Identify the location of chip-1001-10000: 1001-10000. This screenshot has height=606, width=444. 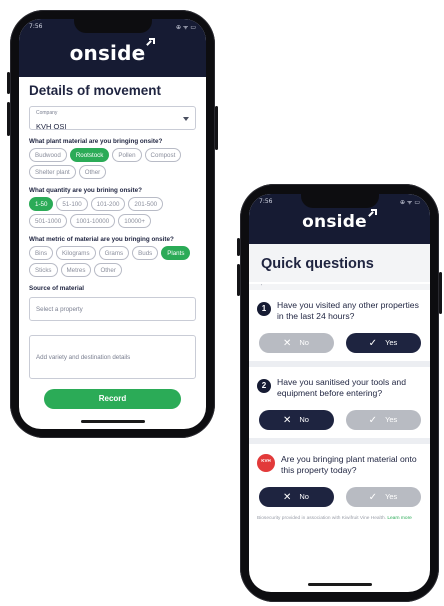
(93, 221).